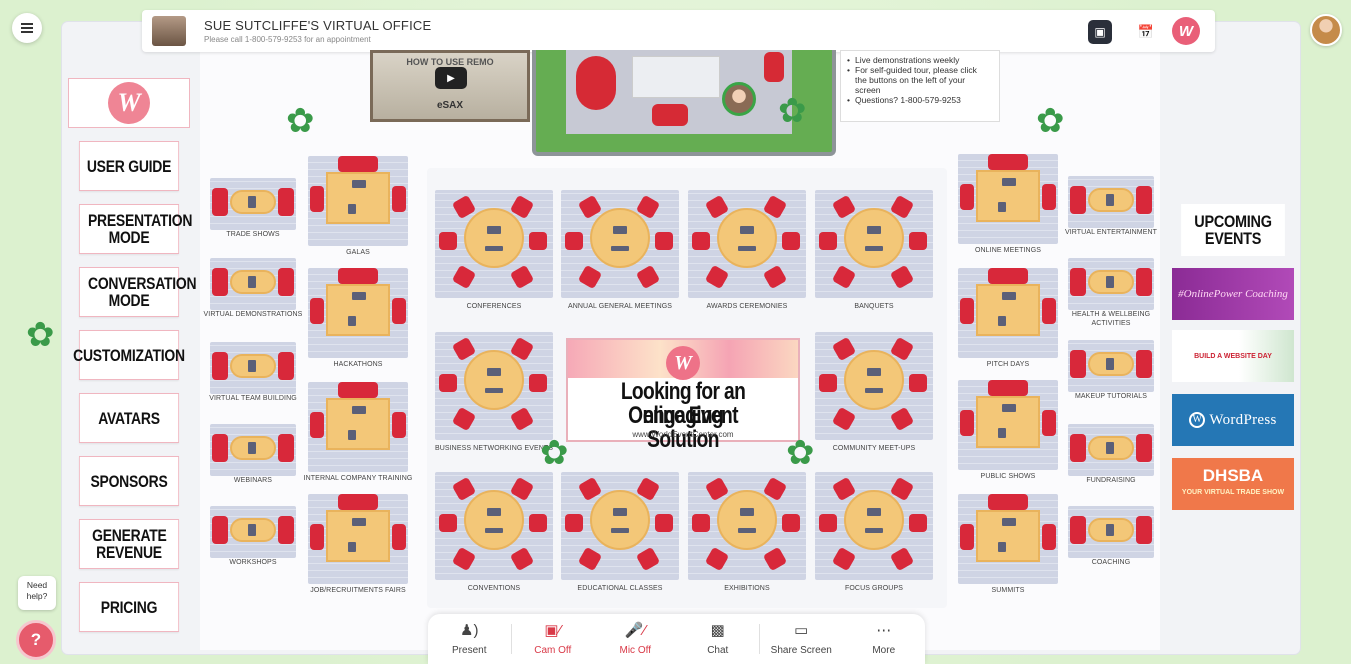  What do you see at coordinates (874, 588) in the screenshot?
I see `table-label: FOCUS GROUPS` at bounding box center [874, 588].